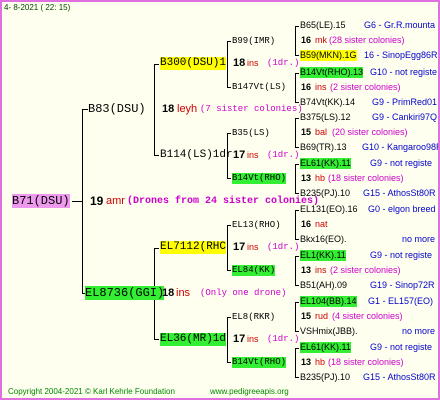 The width and height of the screenshot is (440, 400). I want to click on g4-name: B14Vt(RHO).13, so click(332, 72).